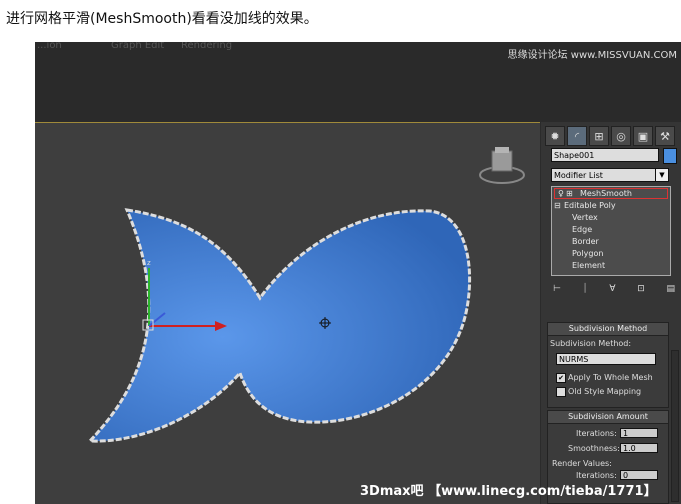 The image size is (681, 504). Describe the element at coordinates (596, 475) in the screenshot. I see `render-iterations-label: Iterations:` at that location.